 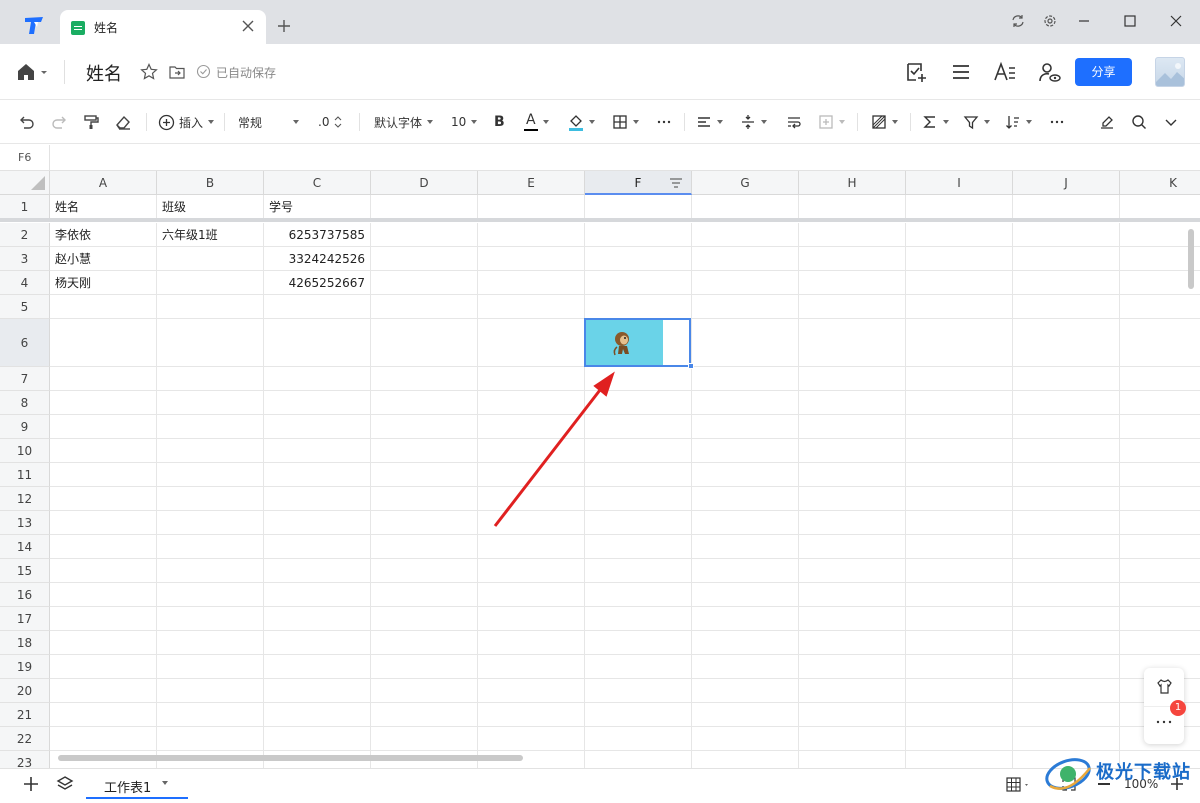 I want to click on cell-c1: 学号, so click(x=317, y=207).